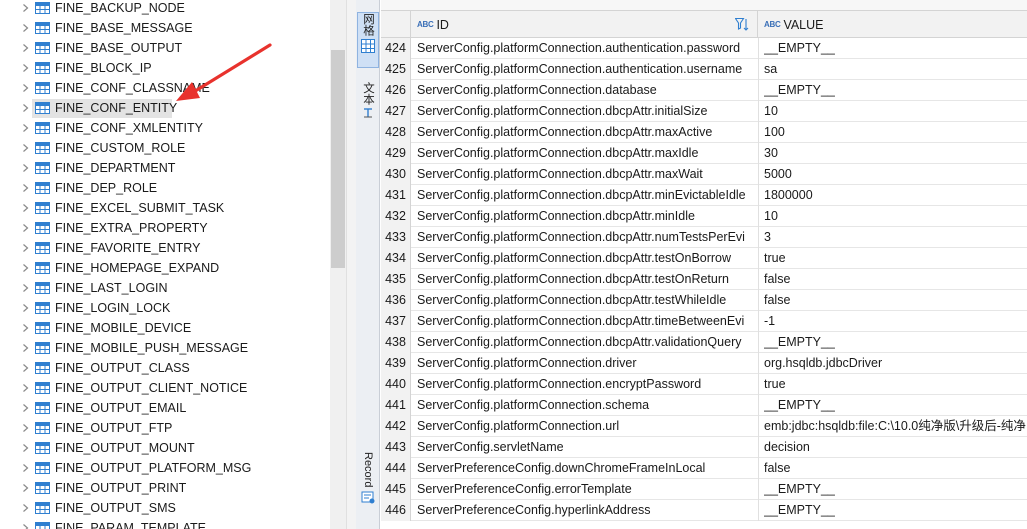 Image resolution: width=1027 pixels, height=529 pixels. Describe the element at coordinates (165, 228) in the screenshot. I see `tree-item: FINE_EXTRA_PROPERTY` at that location.